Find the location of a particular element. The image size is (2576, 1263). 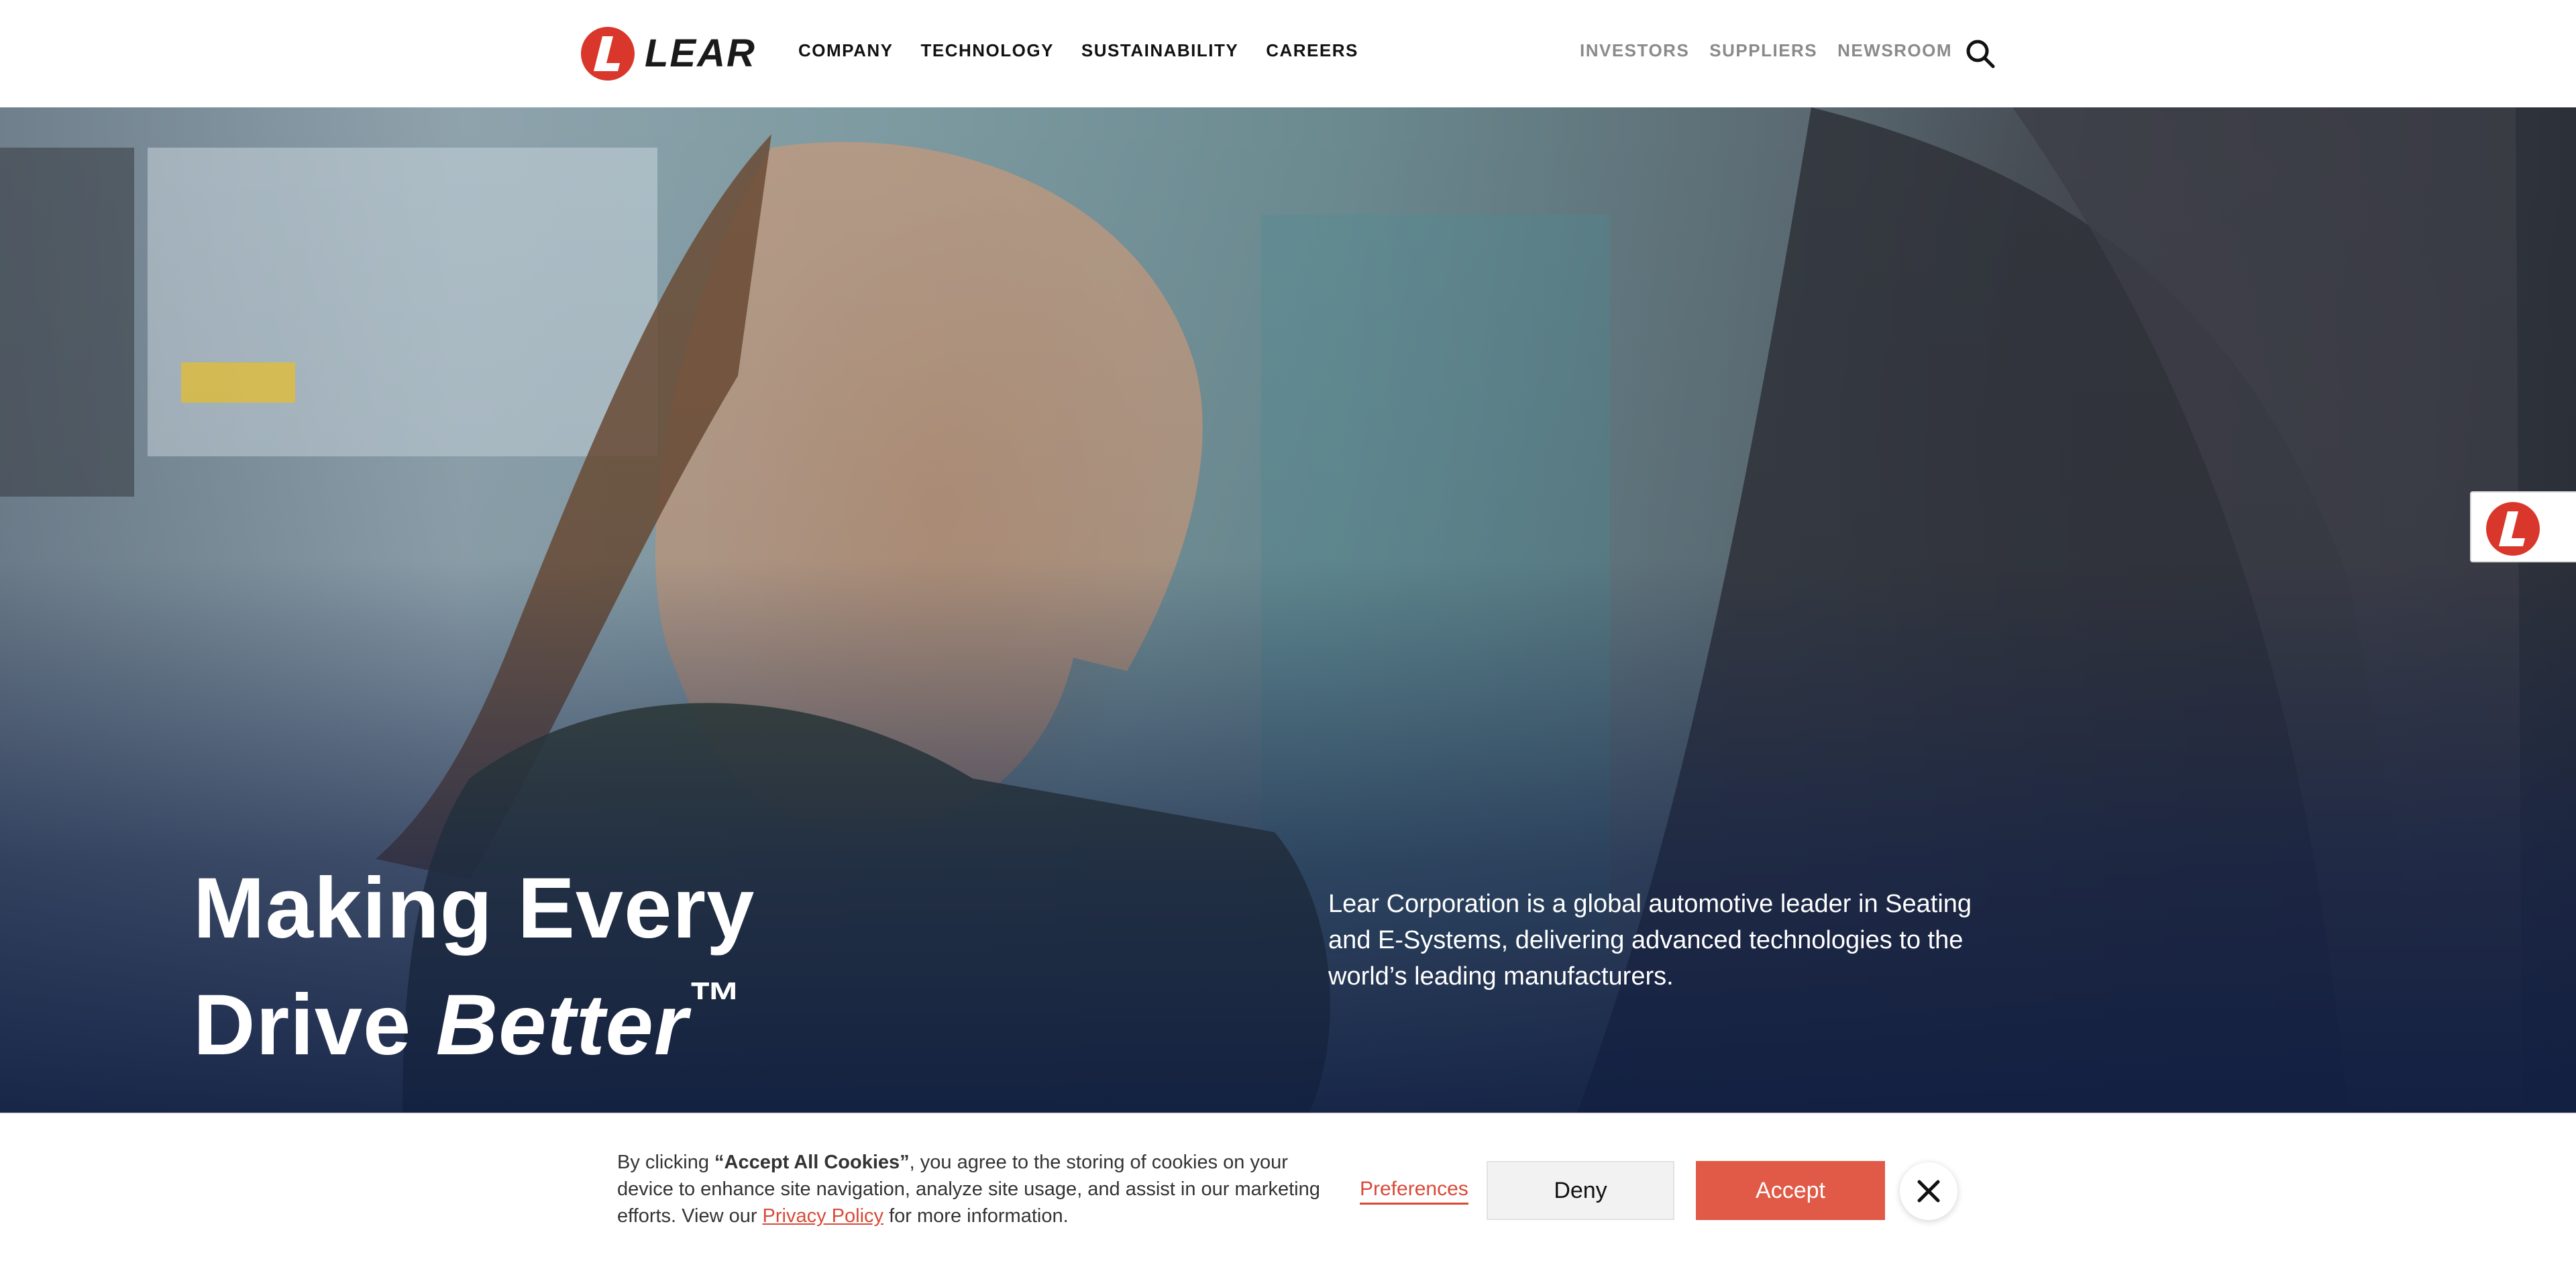

privacy-policy-link: Privacy Policy is located at coordinates (823, 1216).